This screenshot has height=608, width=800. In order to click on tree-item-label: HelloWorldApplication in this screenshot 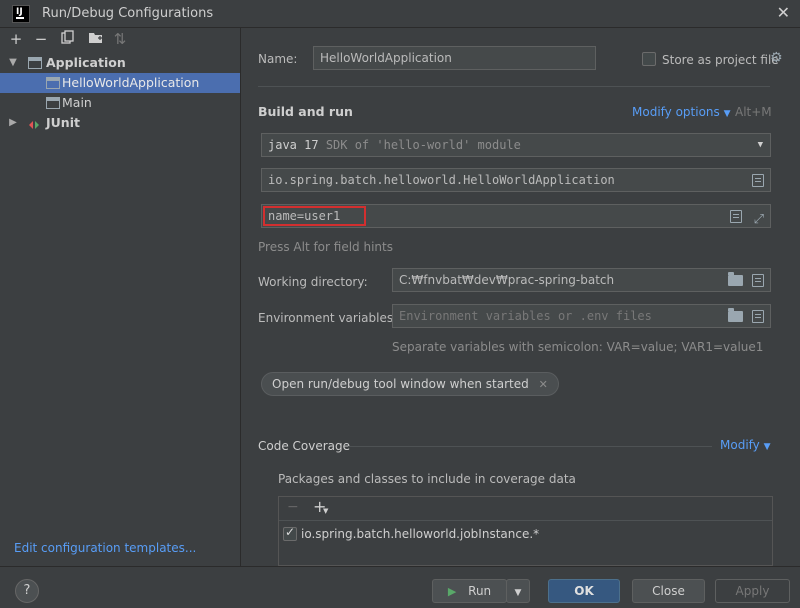, I will do `click(131, 82)`.